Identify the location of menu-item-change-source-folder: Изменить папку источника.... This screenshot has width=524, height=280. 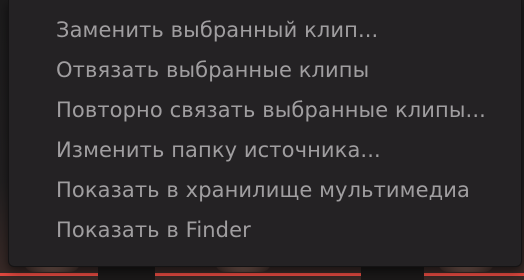
(265, 150).